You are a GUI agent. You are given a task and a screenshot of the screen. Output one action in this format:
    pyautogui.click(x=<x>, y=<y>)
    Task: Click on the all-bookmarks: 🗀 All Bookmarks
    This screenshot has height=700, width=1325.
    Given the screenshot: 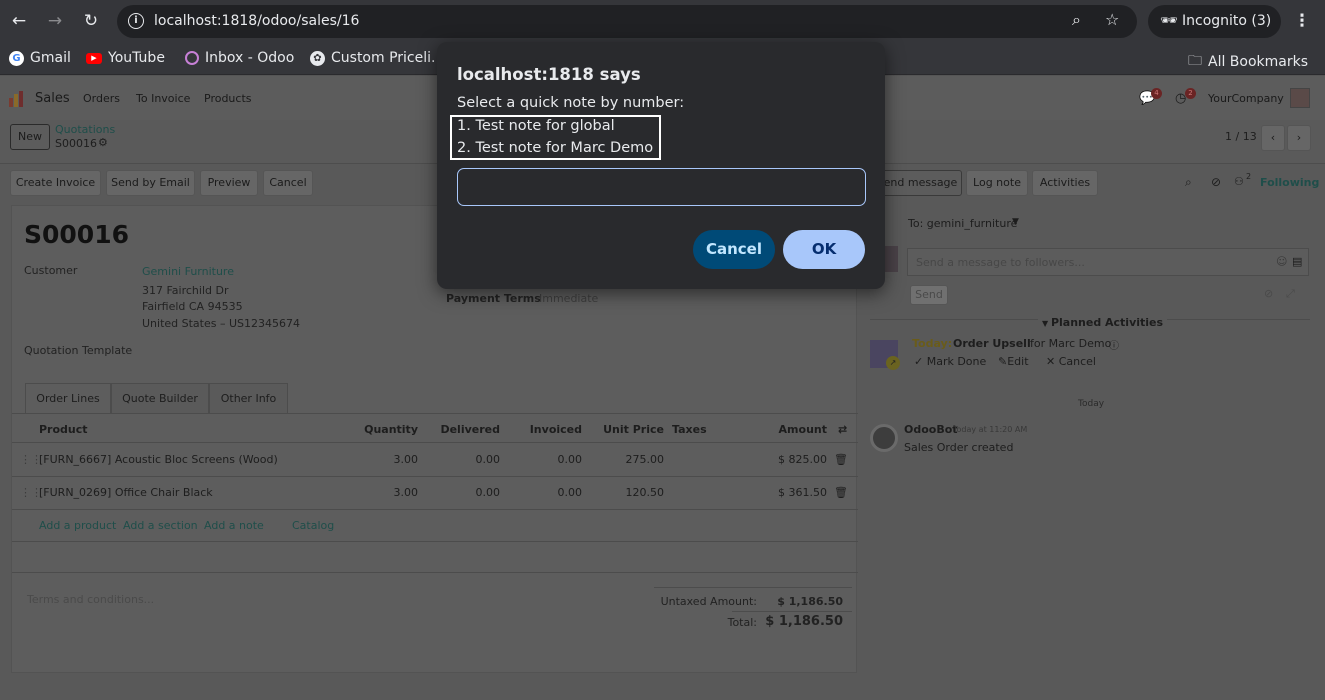 What is the action you would take?
    pyautogui.click(x=1248, y=62)
    